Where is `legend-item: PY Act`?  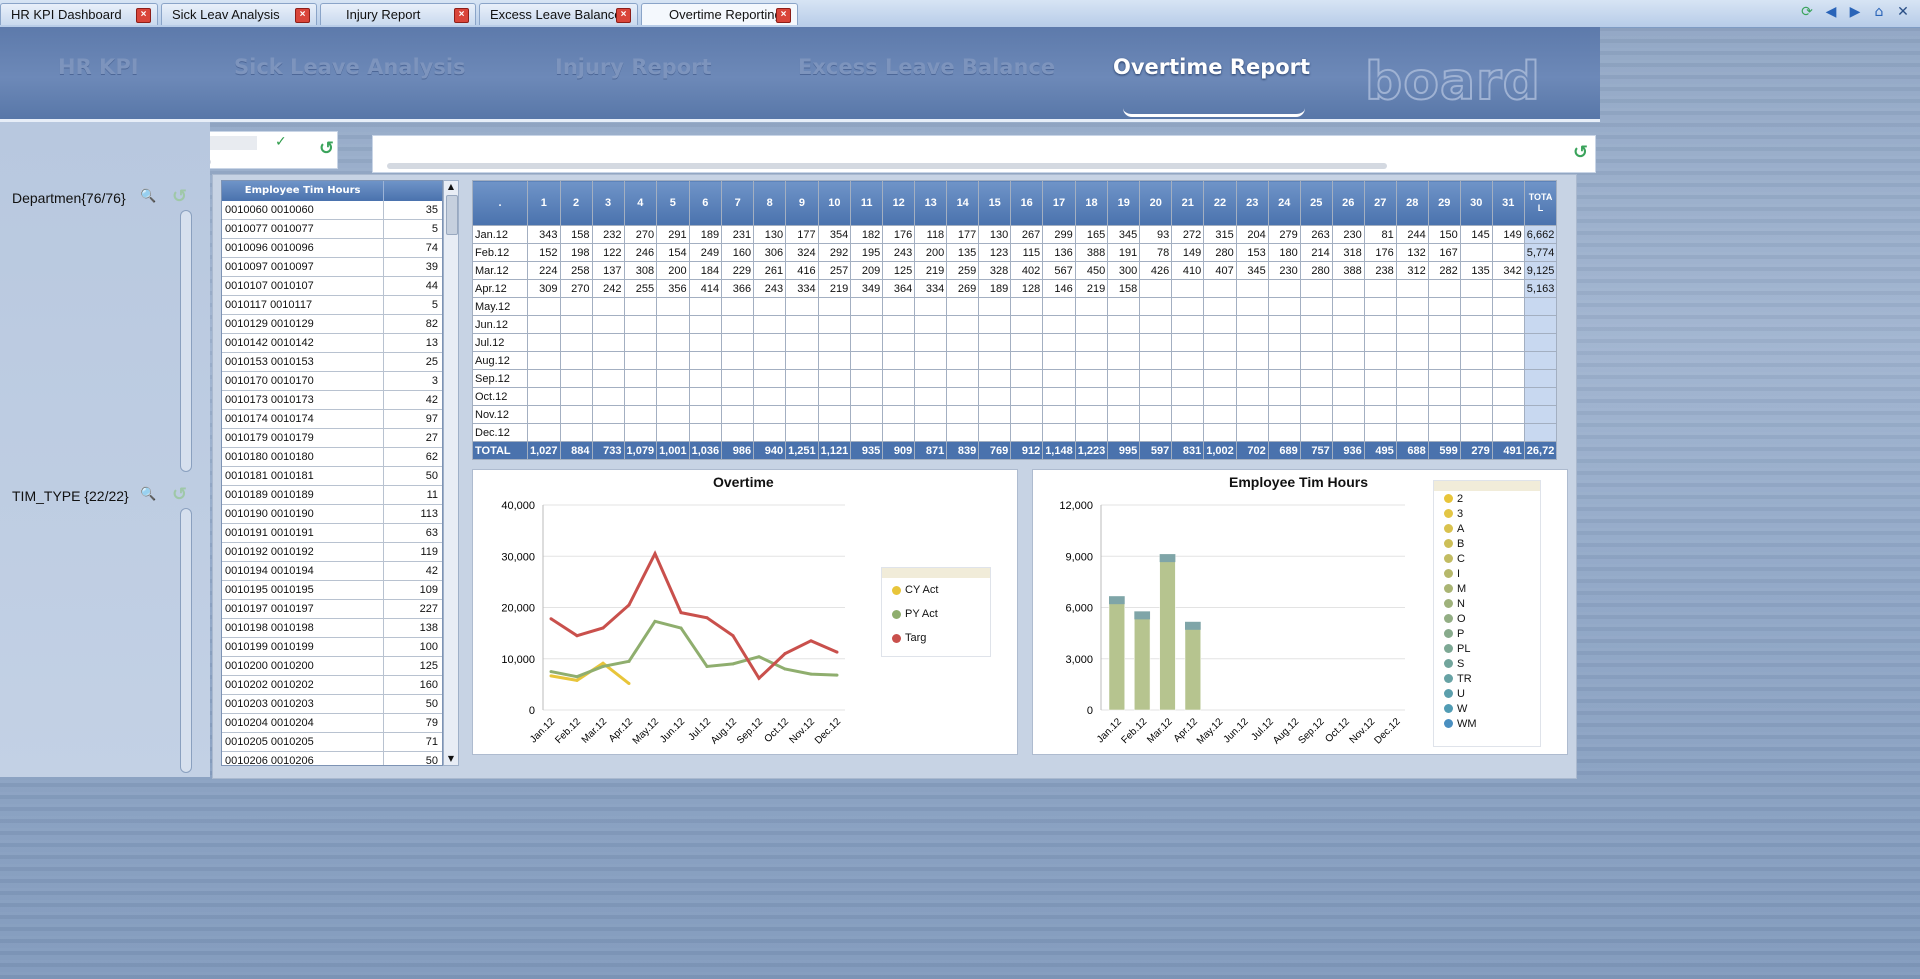
legend-item: PY Act is located at coordinates (936, 614).